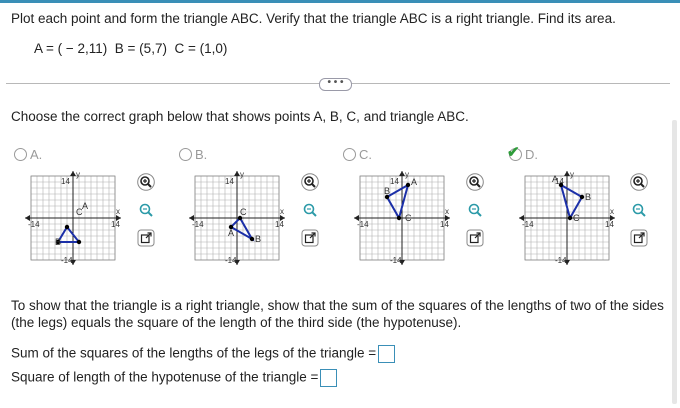 This screenshot has height=408, width=680. What do you see at coordinates (349, 154) in the screenshot?
I see `radio-c` at bounding box center [349, 154].